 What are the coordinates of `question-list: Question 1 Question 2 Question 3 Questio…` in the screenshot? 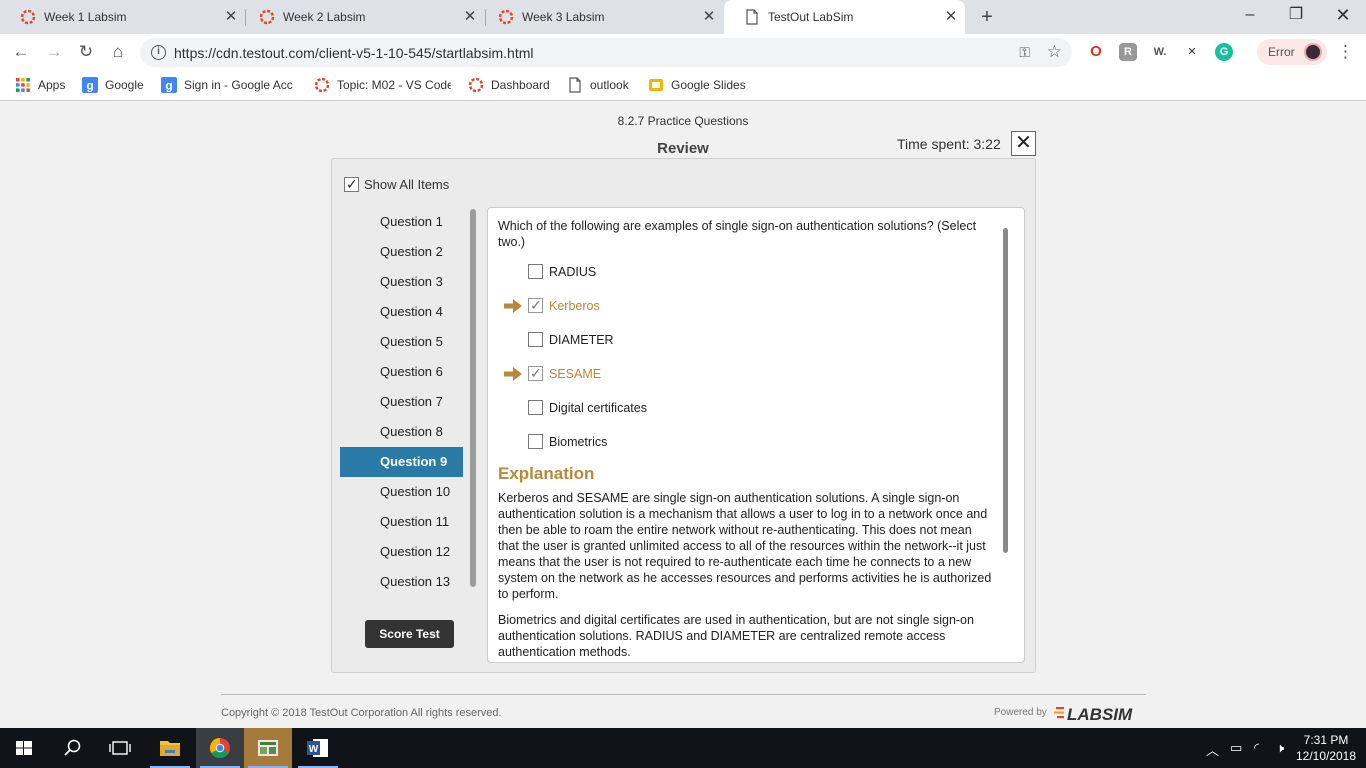 It's located at (401, 402).